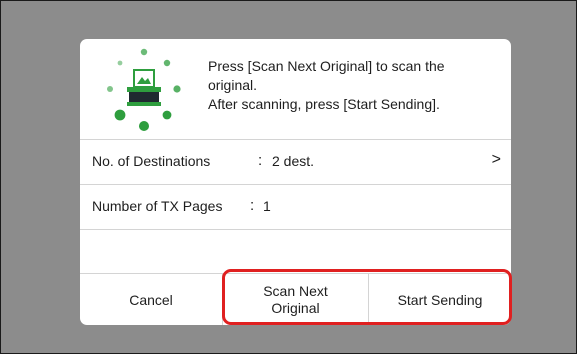 This screenshot has height=354, width=577. I want to click on tx-pages-value: 1, so click(267, 206).